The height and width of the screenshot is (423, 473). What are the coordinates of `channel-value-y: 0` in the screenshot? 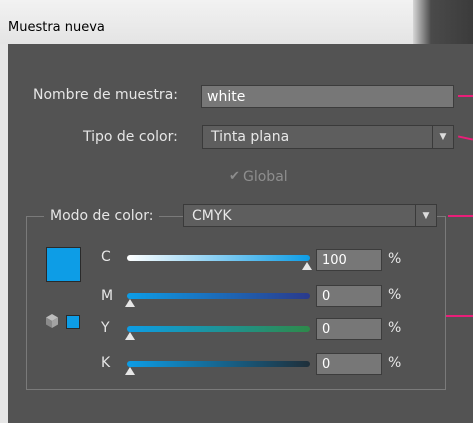 It's located at (326, 329).